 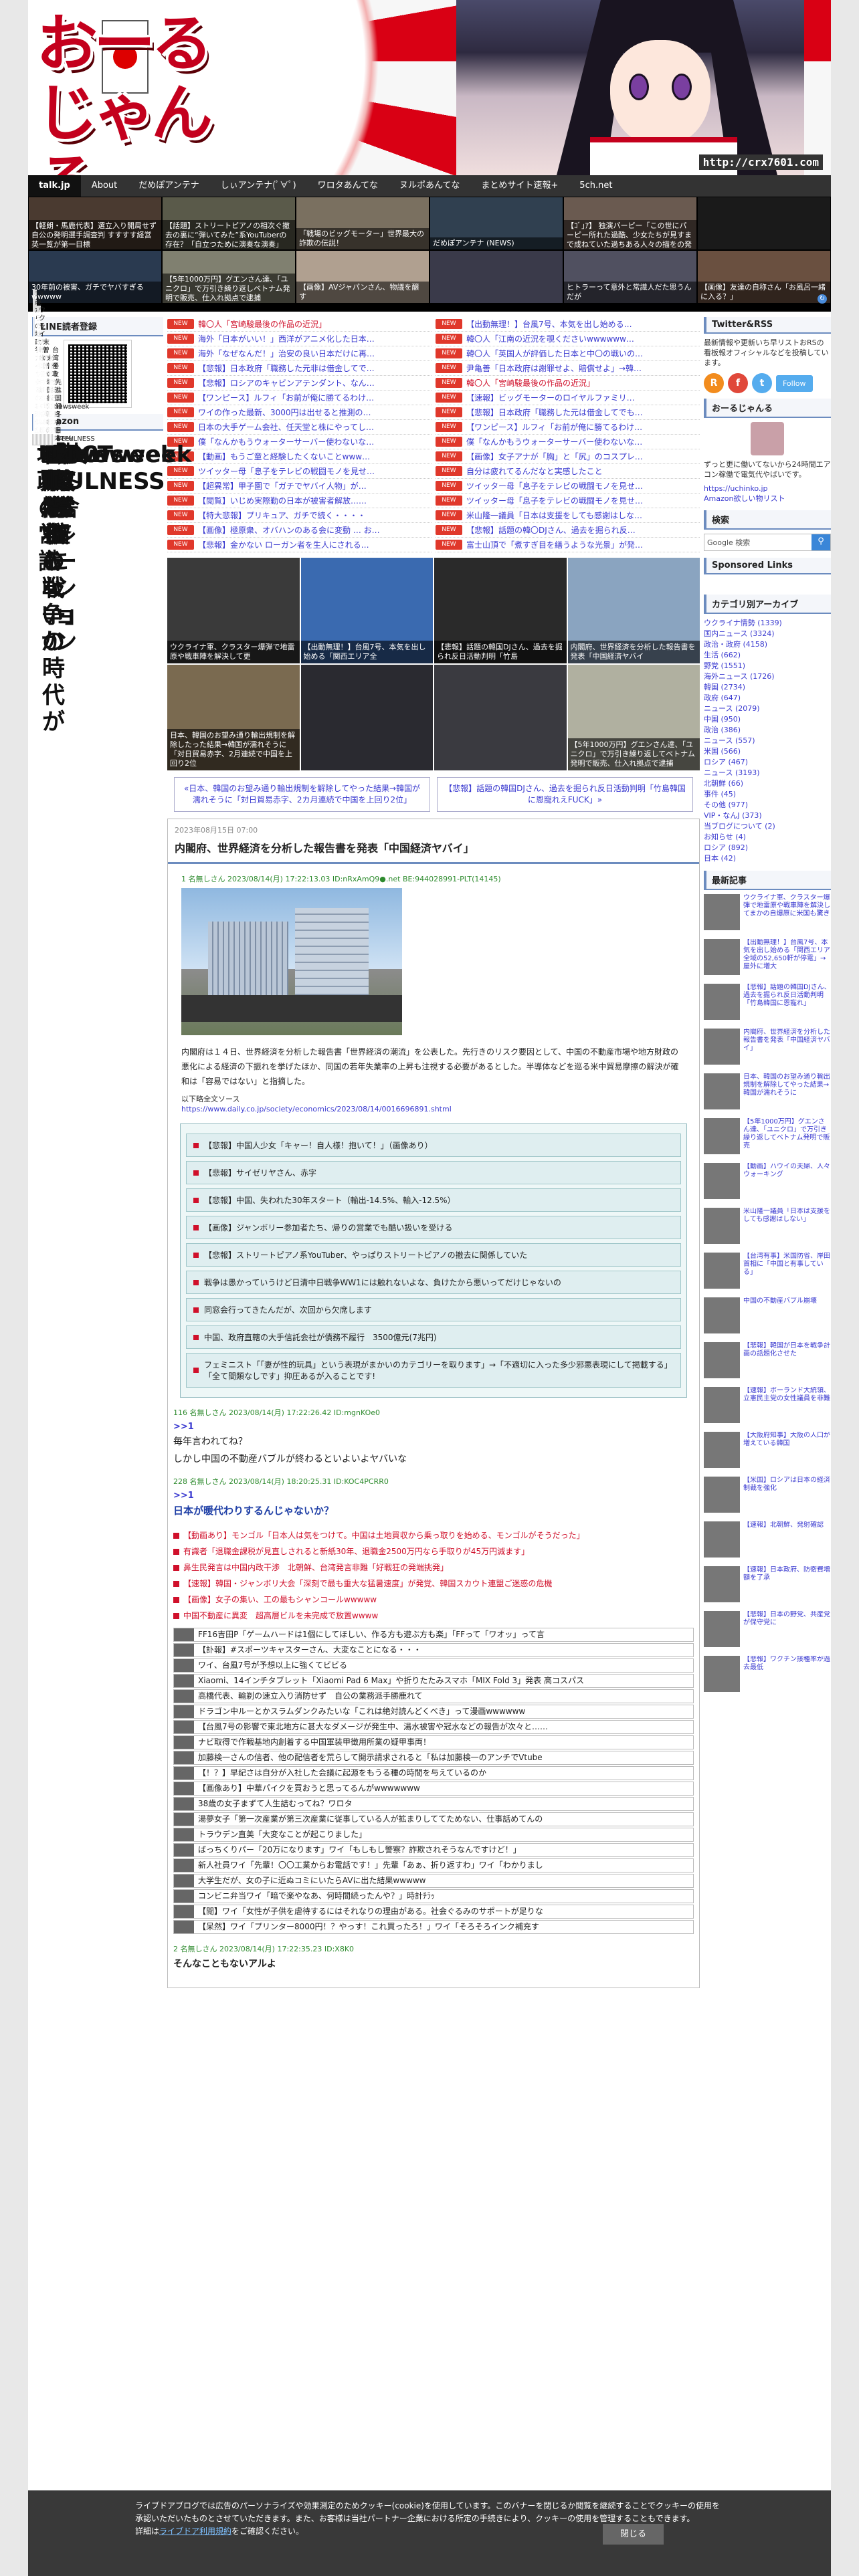 What do you see at coordinates (433, 1600) in the screenshot?
I see `inline-news-link: 【画像】女子の集い、工の最もシャンコールwwwww` at bounding box center [433, 1600].